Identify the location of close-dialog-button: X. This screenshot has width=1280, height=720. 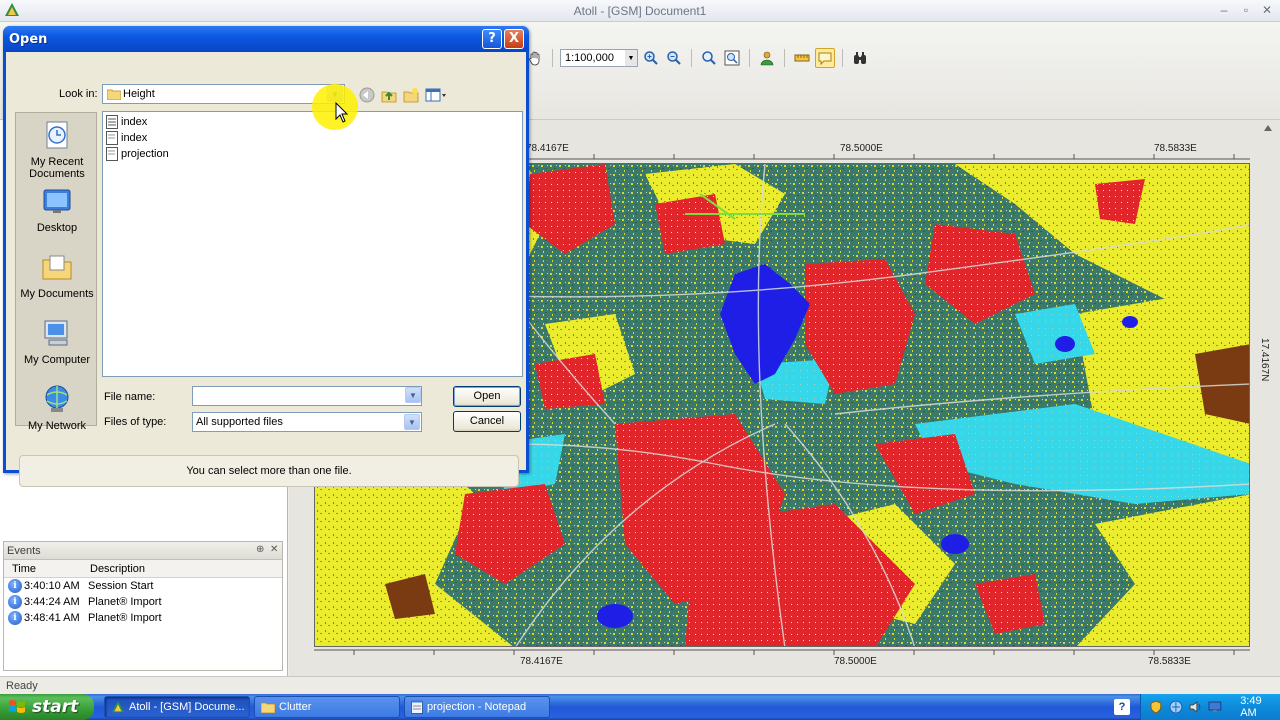
(514, 39).